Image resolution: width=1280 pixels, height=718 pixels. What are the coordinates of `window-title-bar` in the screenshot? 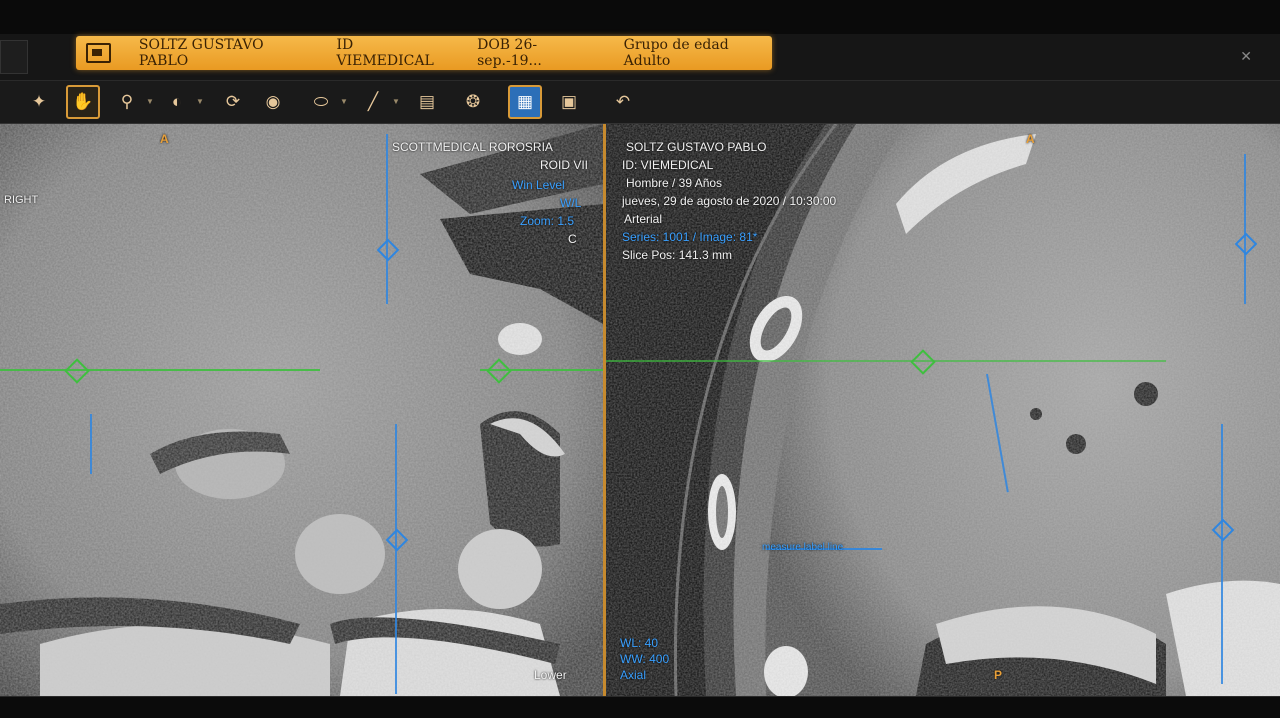 It's located at (640, 17).